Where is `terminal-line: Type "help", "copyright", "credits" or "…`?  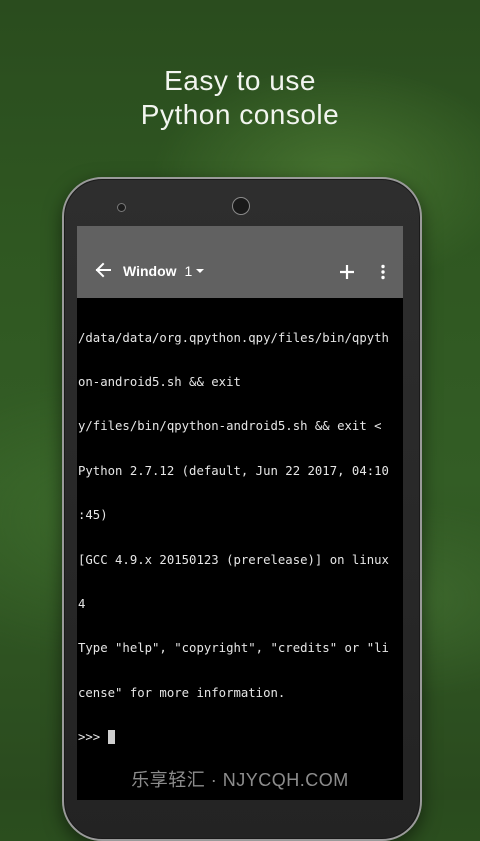 terminal-line: Type "help", "copyright", "credits" or "… is located at coordinates (233, 648).